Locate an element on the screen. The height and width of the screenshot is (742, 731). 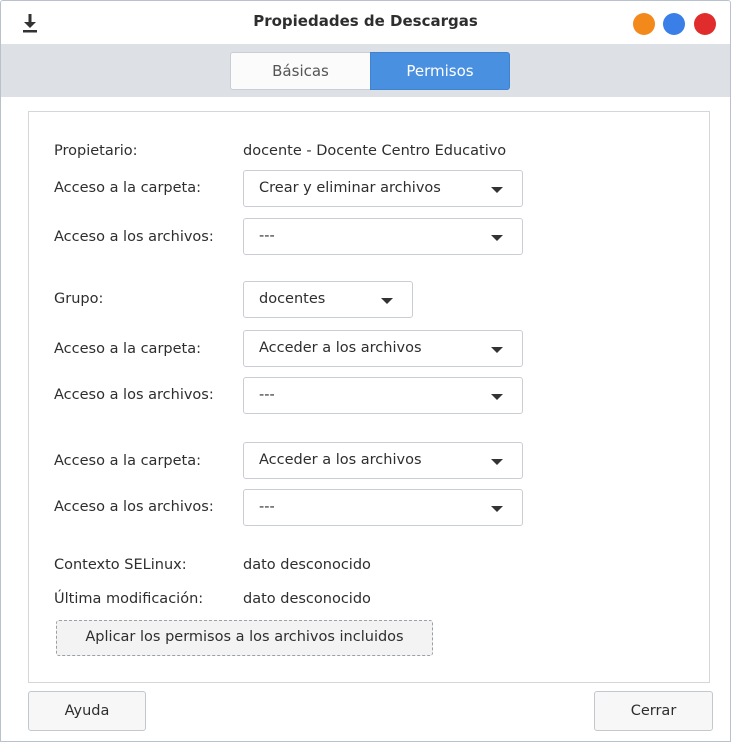
window-title: Propiedades de Descargas is located at coordinates (365, 21).